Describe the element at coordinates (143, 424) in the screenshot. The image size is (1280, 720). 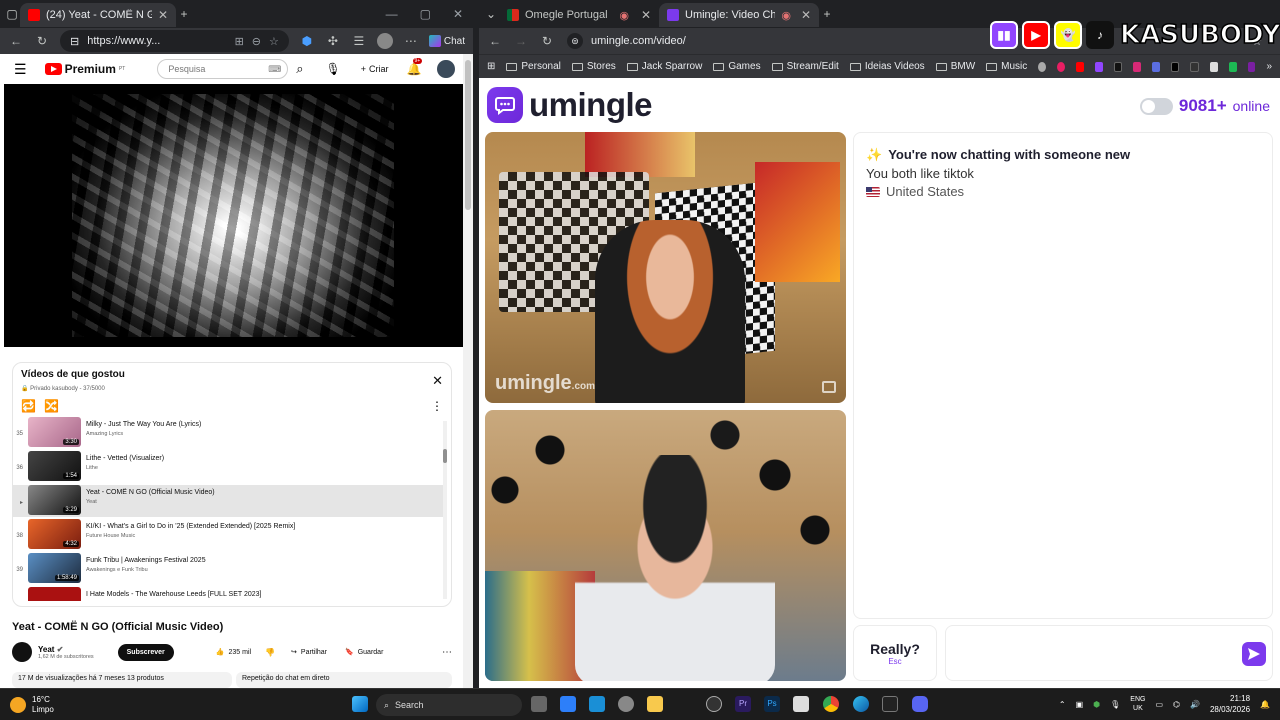
I see `item-title: Milky - Just The Way You Are (Lyrics)` at that location.